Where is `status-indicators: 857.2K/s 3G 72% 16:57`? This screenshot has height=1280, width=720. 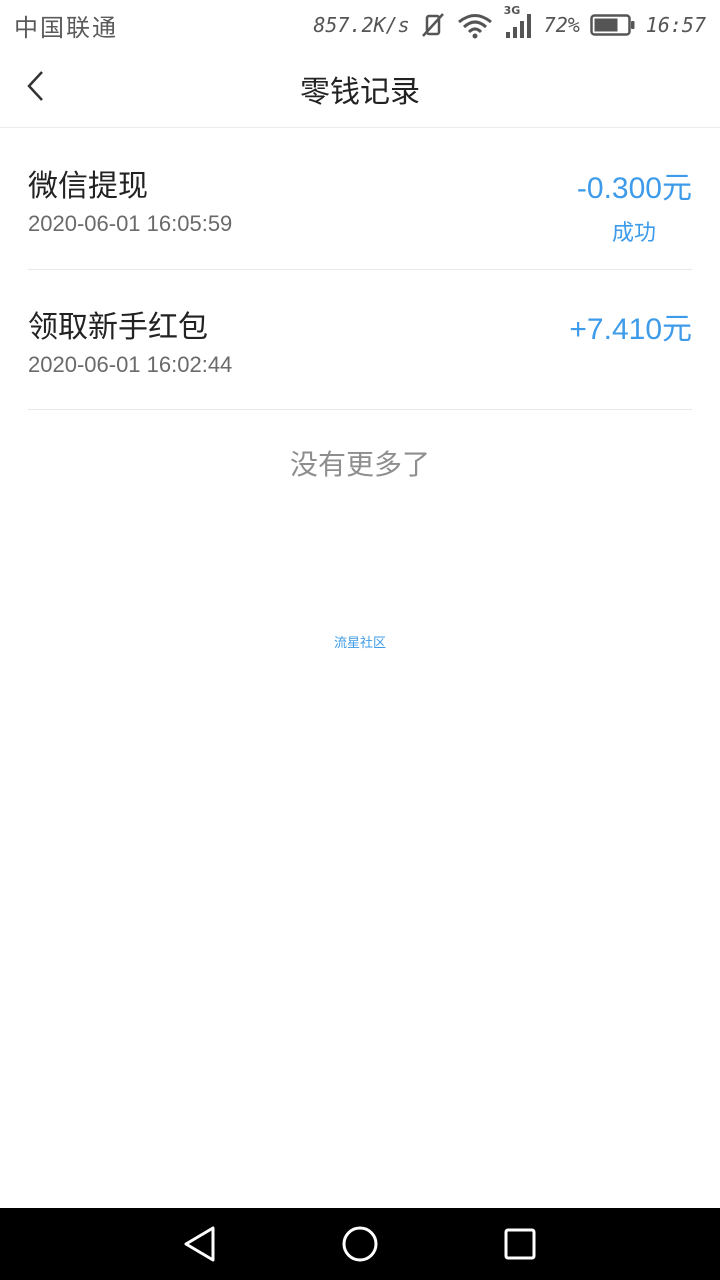
status-indicators: 857.2K/s 3G 72% 16:57 is located at coordinates (509, 22).